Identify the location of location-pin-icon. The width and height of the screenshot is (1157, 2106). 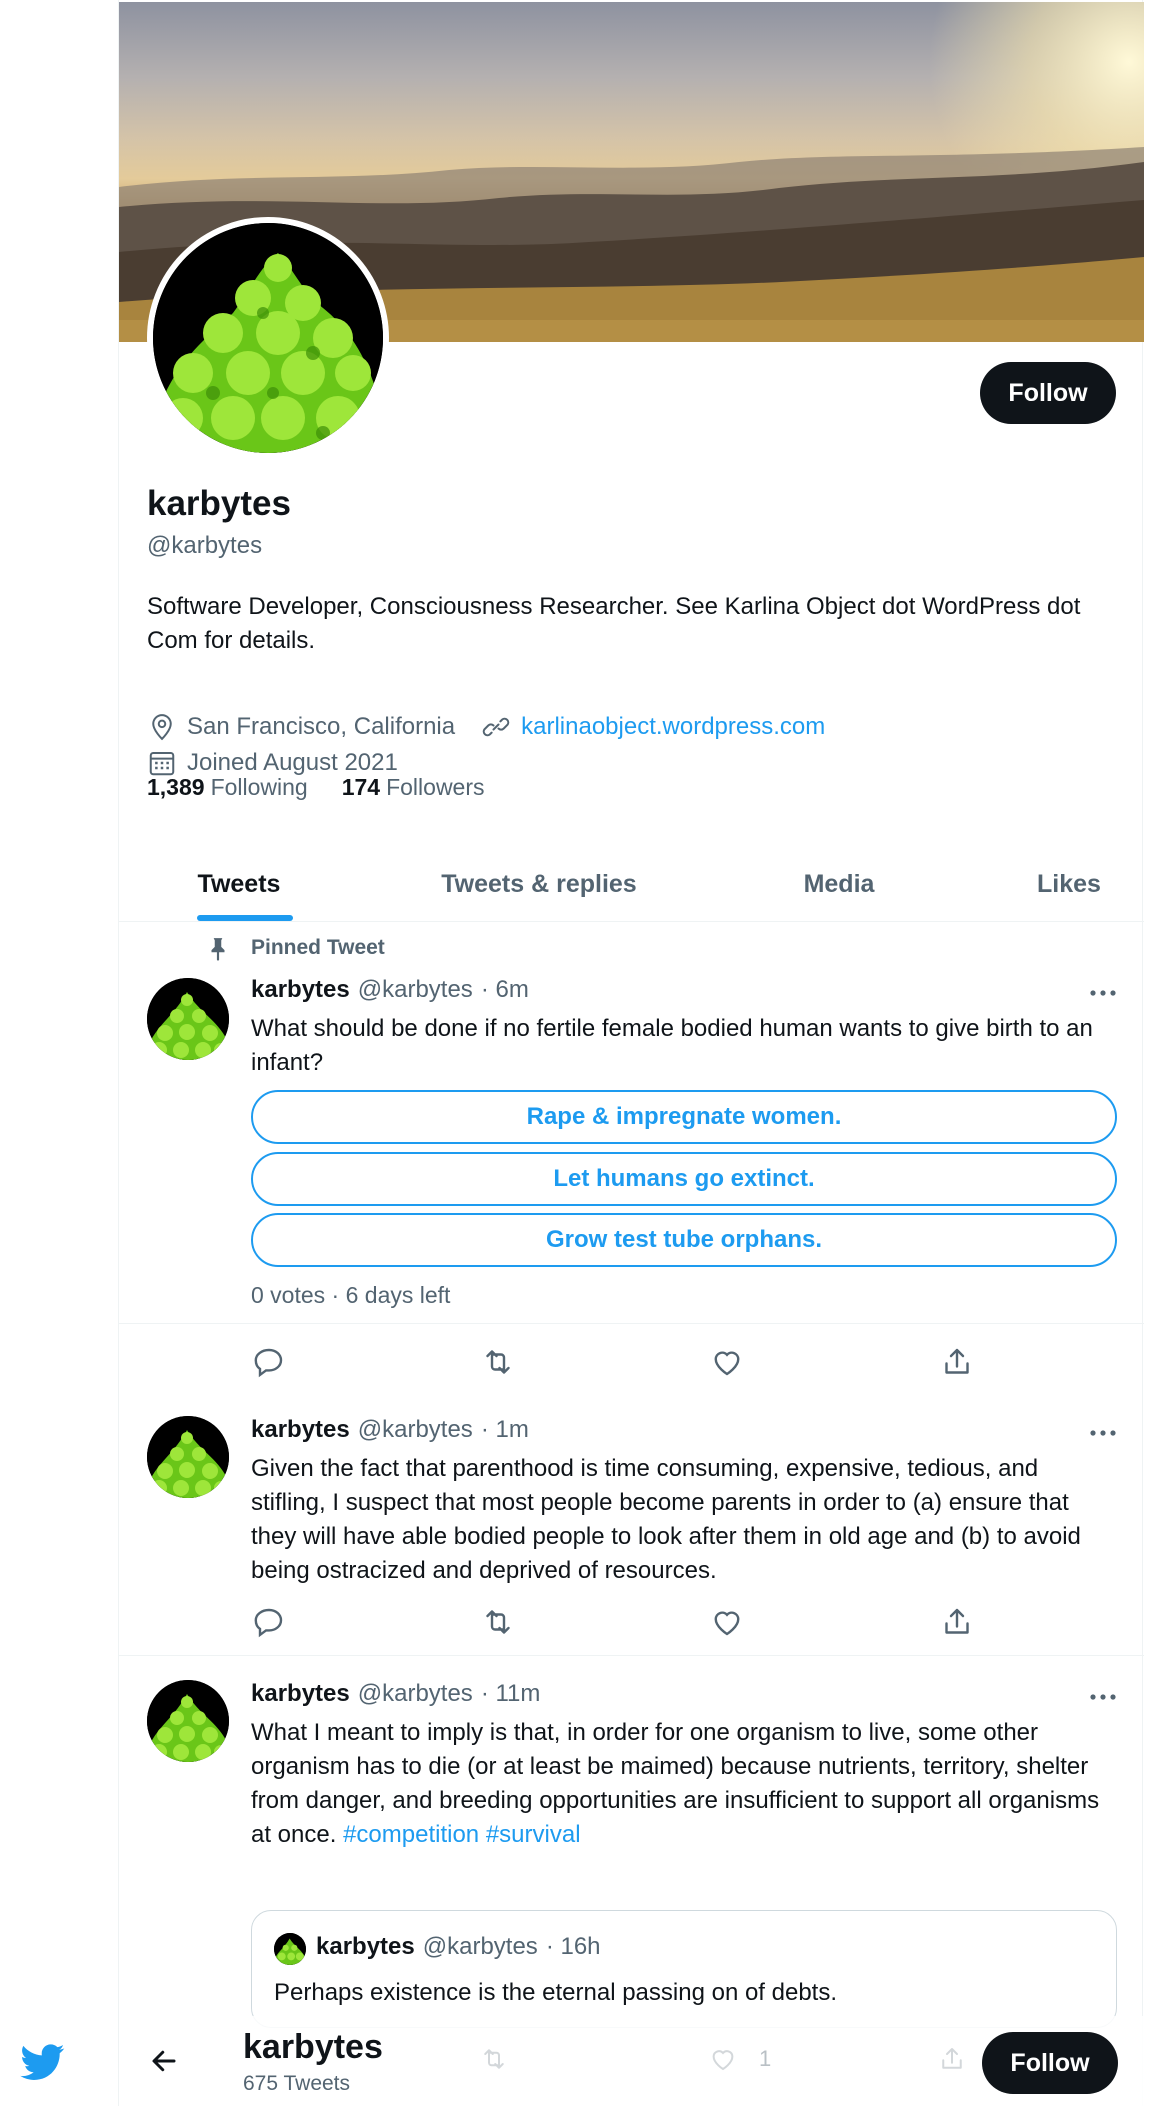
(162, 727).